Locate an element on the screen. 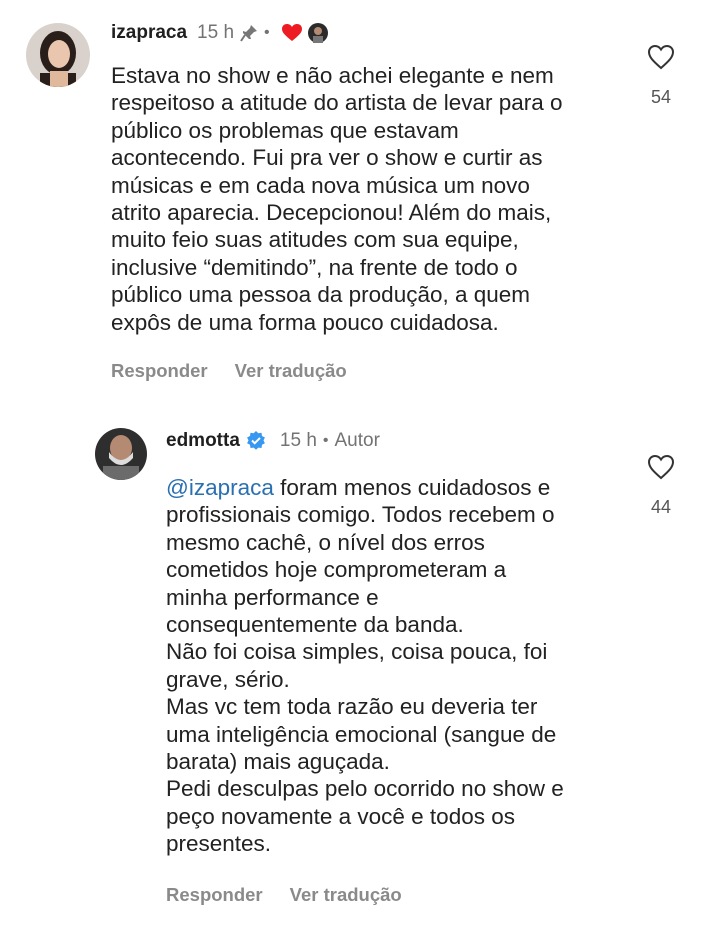 This screenshot has width=706, height=931. avatar-edmotta is located at coordinates (121, 454).